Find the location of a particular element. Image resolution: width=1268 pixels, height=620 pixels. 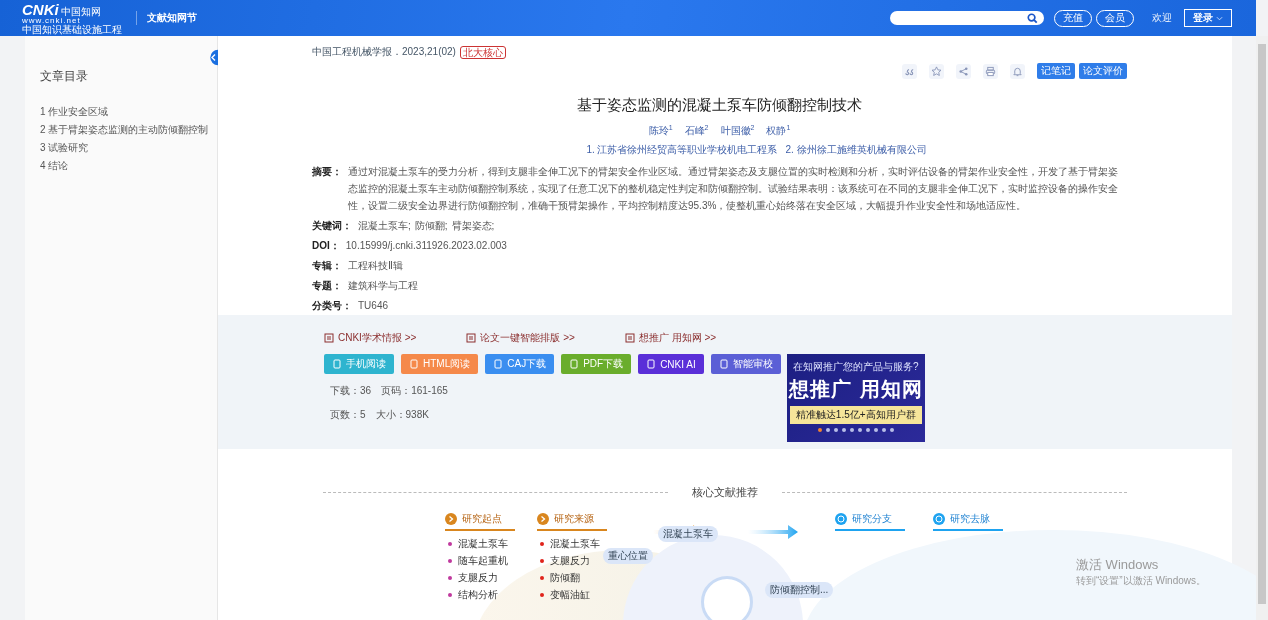

ad-ribbon: 精准触达1.5亿+高知用户群 is located at coordinates (855, 415).